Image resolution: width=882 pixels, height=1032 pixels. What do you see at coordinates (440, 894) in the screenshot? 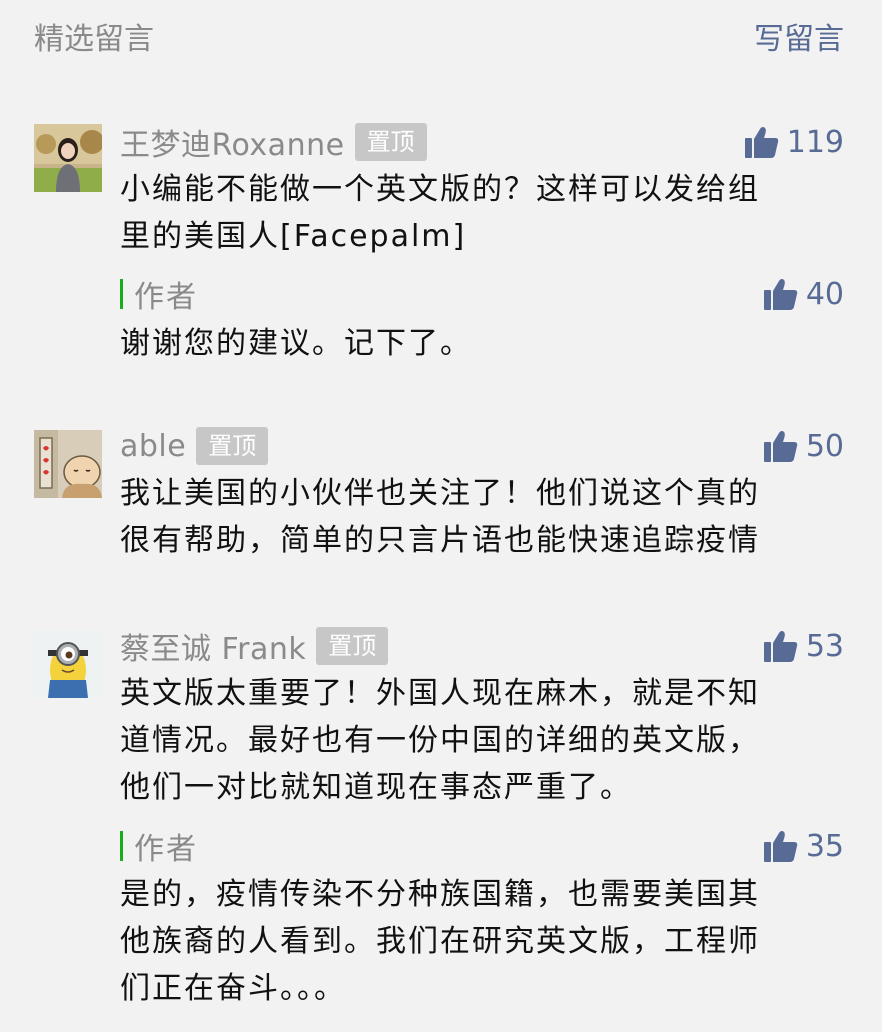
I see `reply-text-line: 是的，疫情传染不分种族国籍，也需要美国其` at bounding box center [440, 894].